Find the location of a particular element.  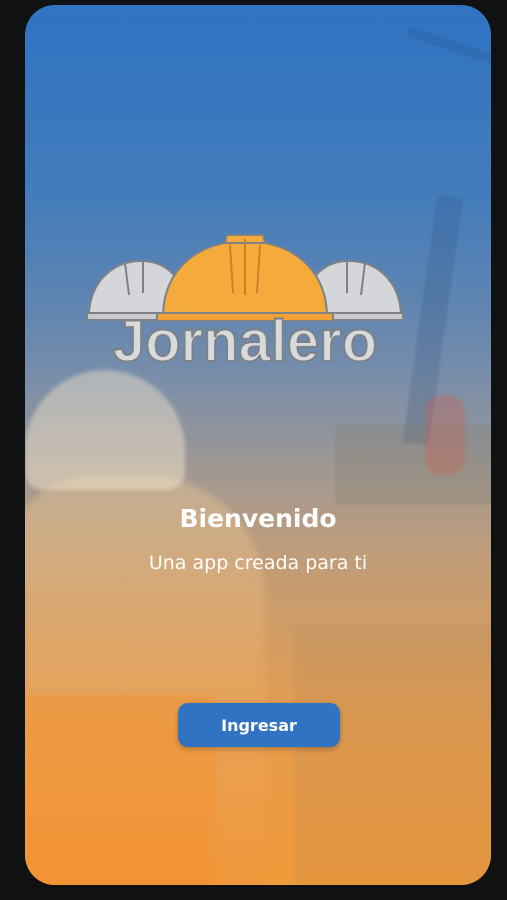

app-logo: Jornalero is located at coordinates (245, 313).